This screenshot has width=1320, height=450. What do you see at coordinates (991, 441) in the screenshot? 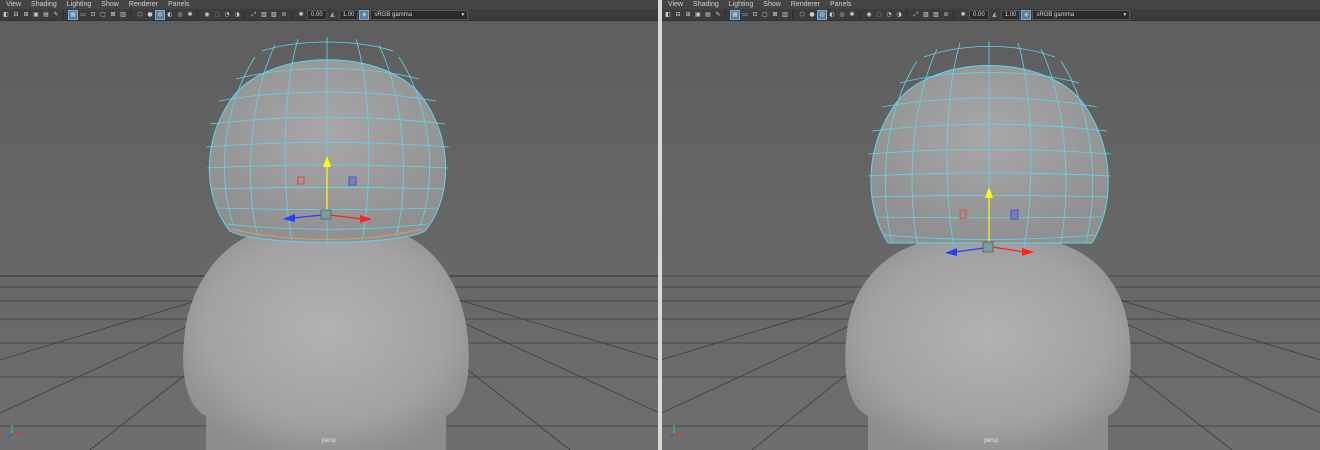
I see `camera-name-label: persp` at bounding box center [991, 441].